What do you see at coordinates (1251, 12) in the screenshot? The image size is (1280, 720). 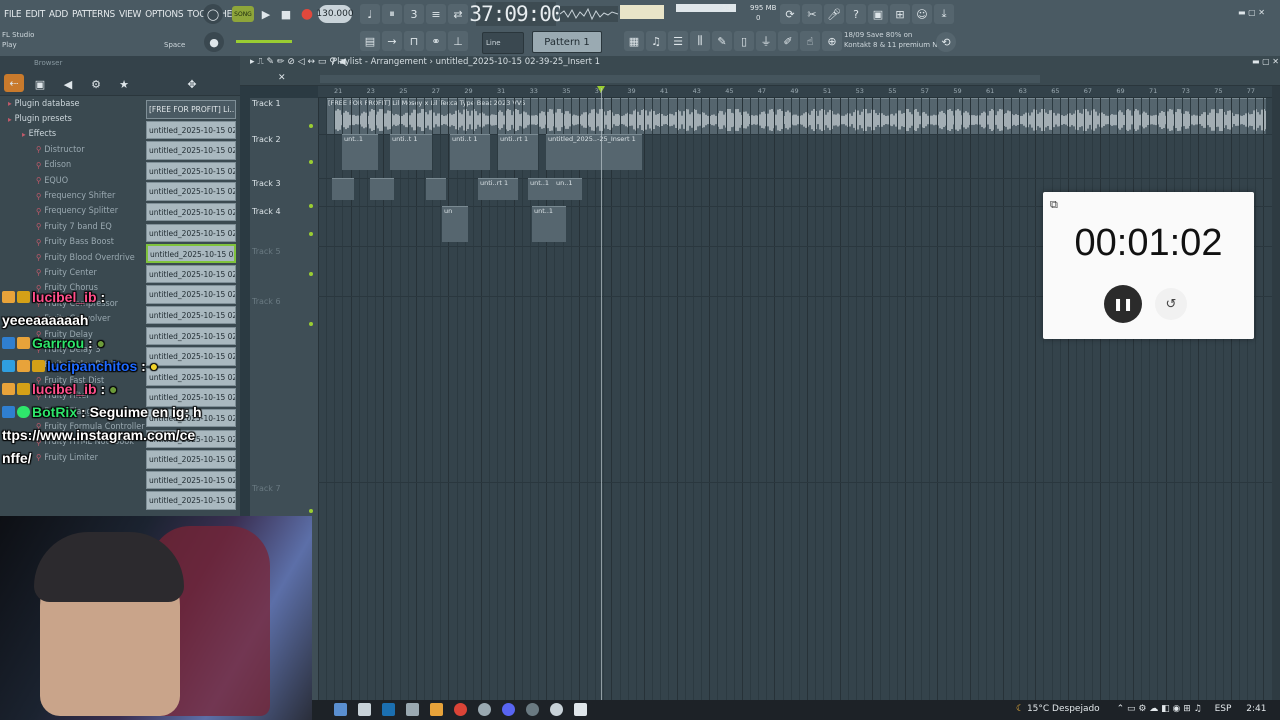 I see `window-controls: ▬ ▢ ✕` at bounding box center [1251, 12].